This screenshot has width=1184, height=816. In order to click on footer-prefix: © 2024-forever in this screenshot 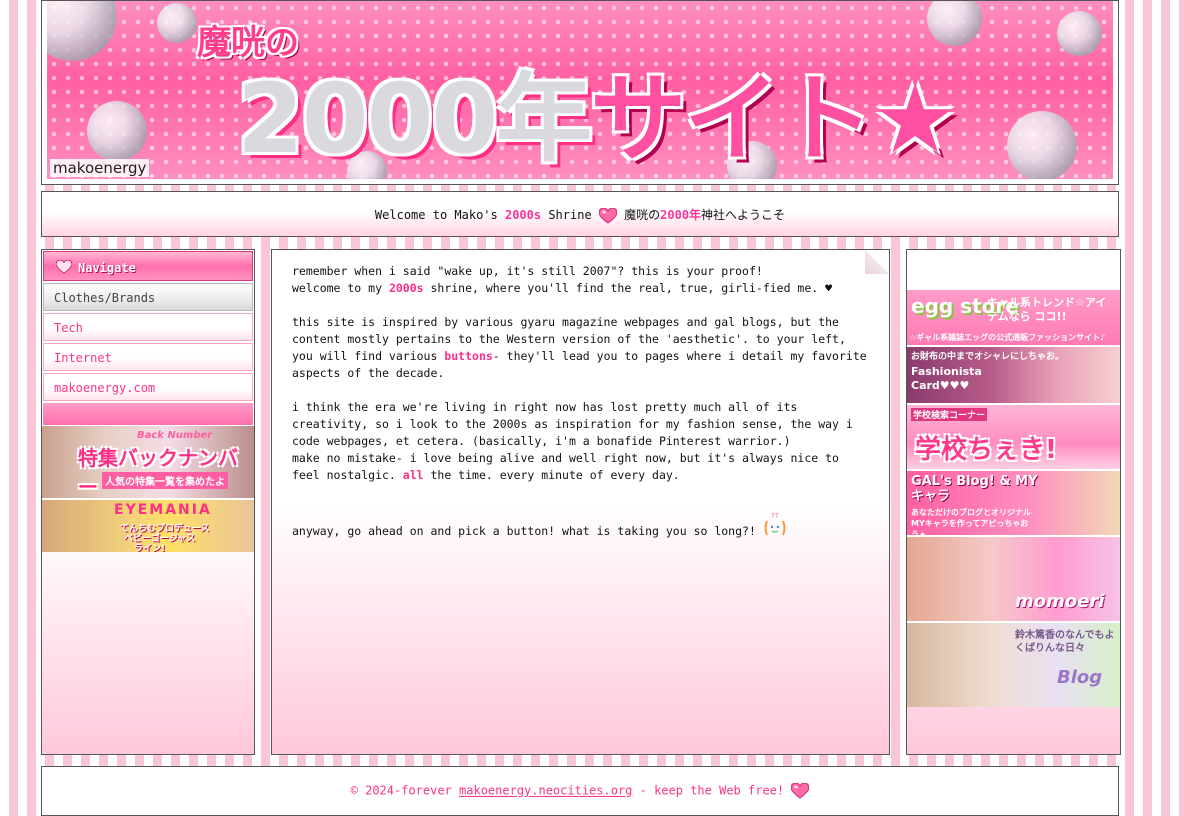, I will do `click(405, 790)`.